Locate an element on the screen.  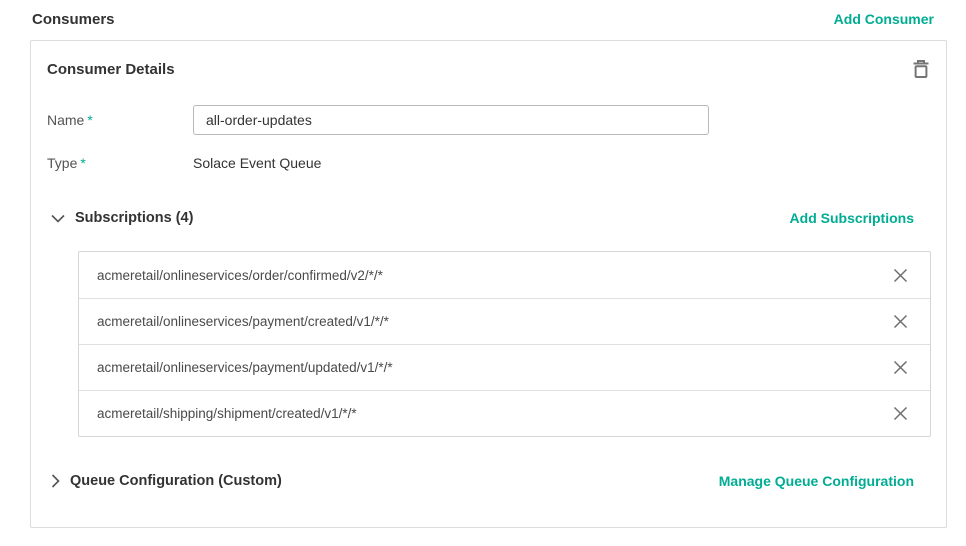
name-field-row: Name * is located at coordinates (488, 120).